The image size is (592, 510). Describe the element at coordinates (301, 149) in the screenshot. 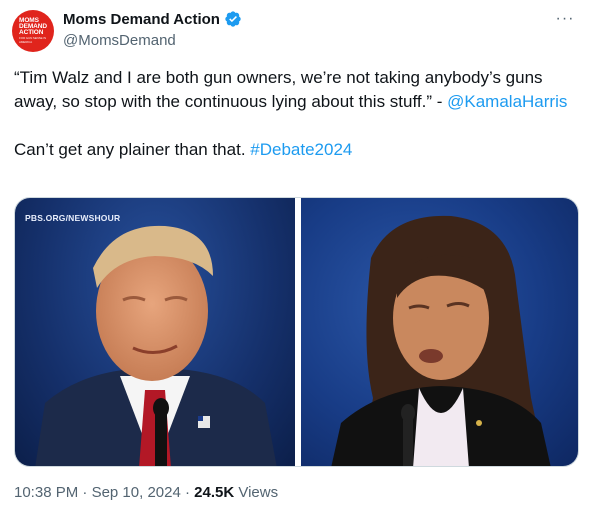

I see `hashtag-link: #Debate2024` at that location.